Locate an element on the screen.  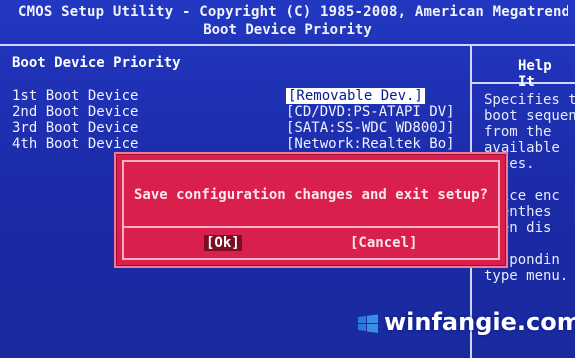
frame-divider-top is located at coordinates (287, 45).